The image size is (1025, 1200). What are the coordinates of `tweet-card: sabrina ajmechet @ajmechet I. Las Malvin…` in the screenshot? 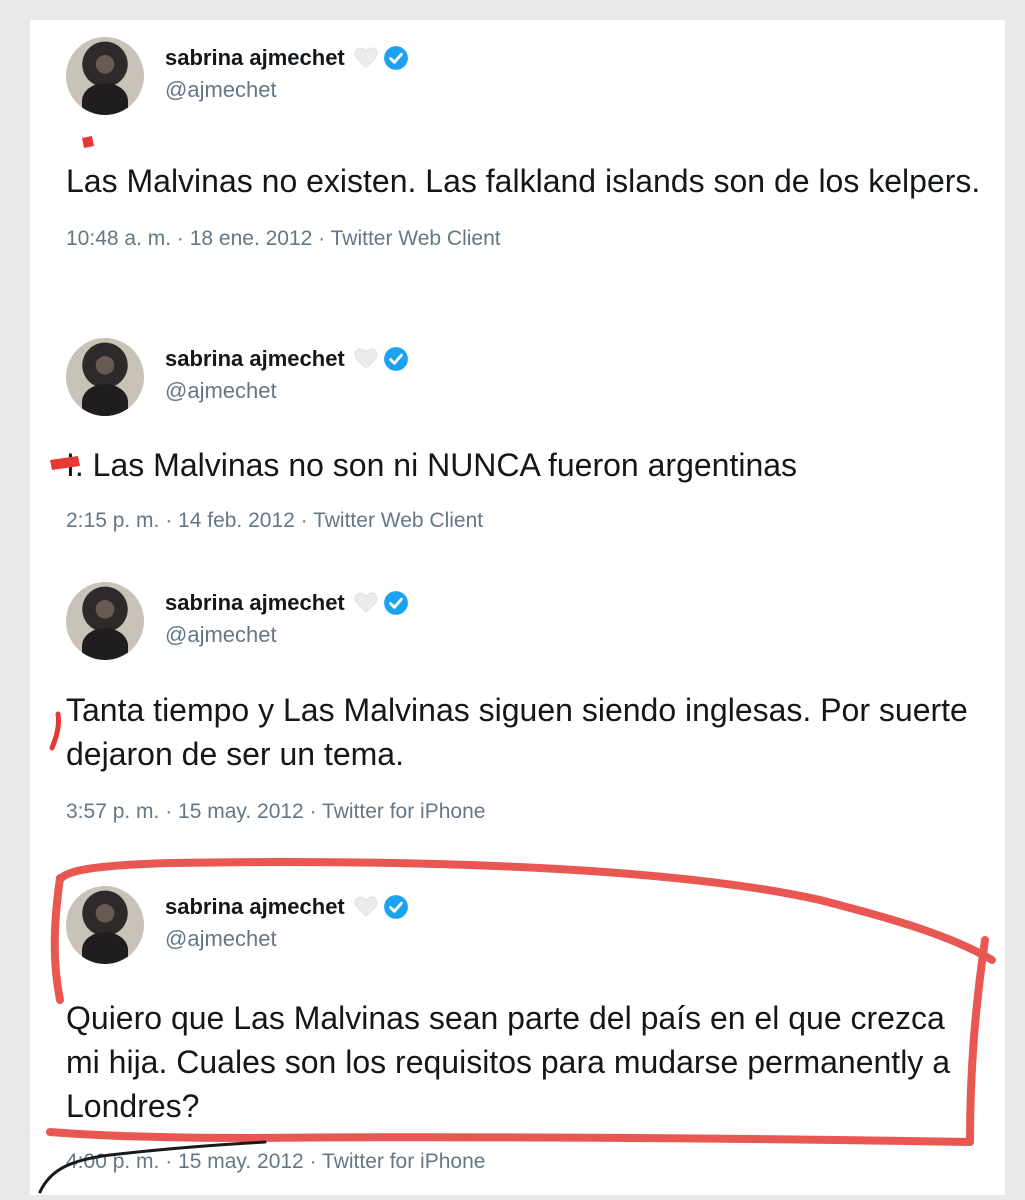 It's located at (526, 435).